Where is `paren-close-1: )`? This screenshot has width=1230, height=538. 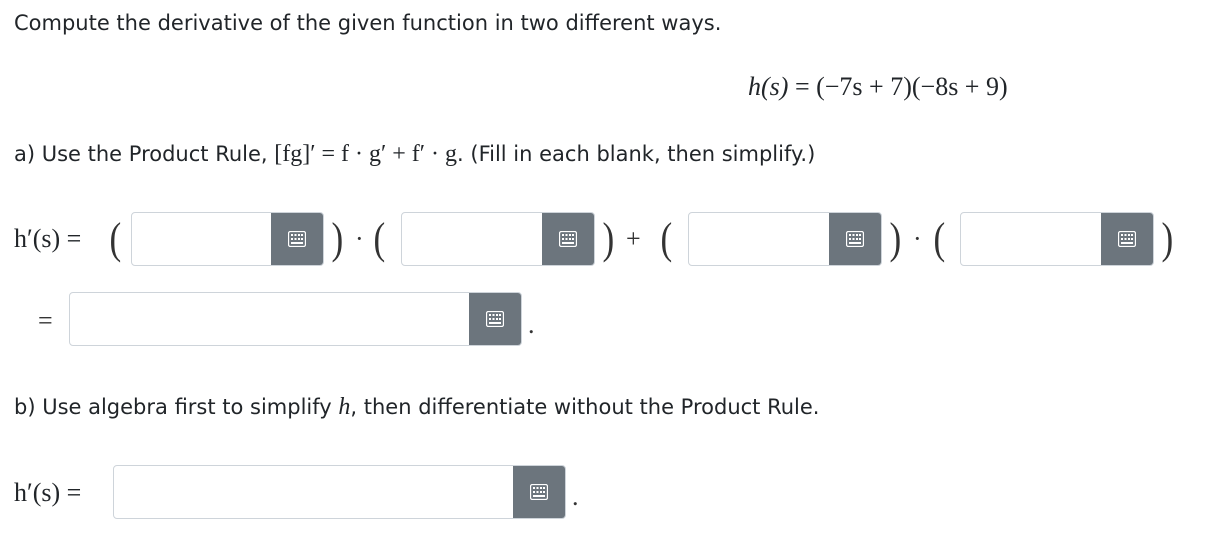
paren-close-1: ) is located at coordinates (337, 238).